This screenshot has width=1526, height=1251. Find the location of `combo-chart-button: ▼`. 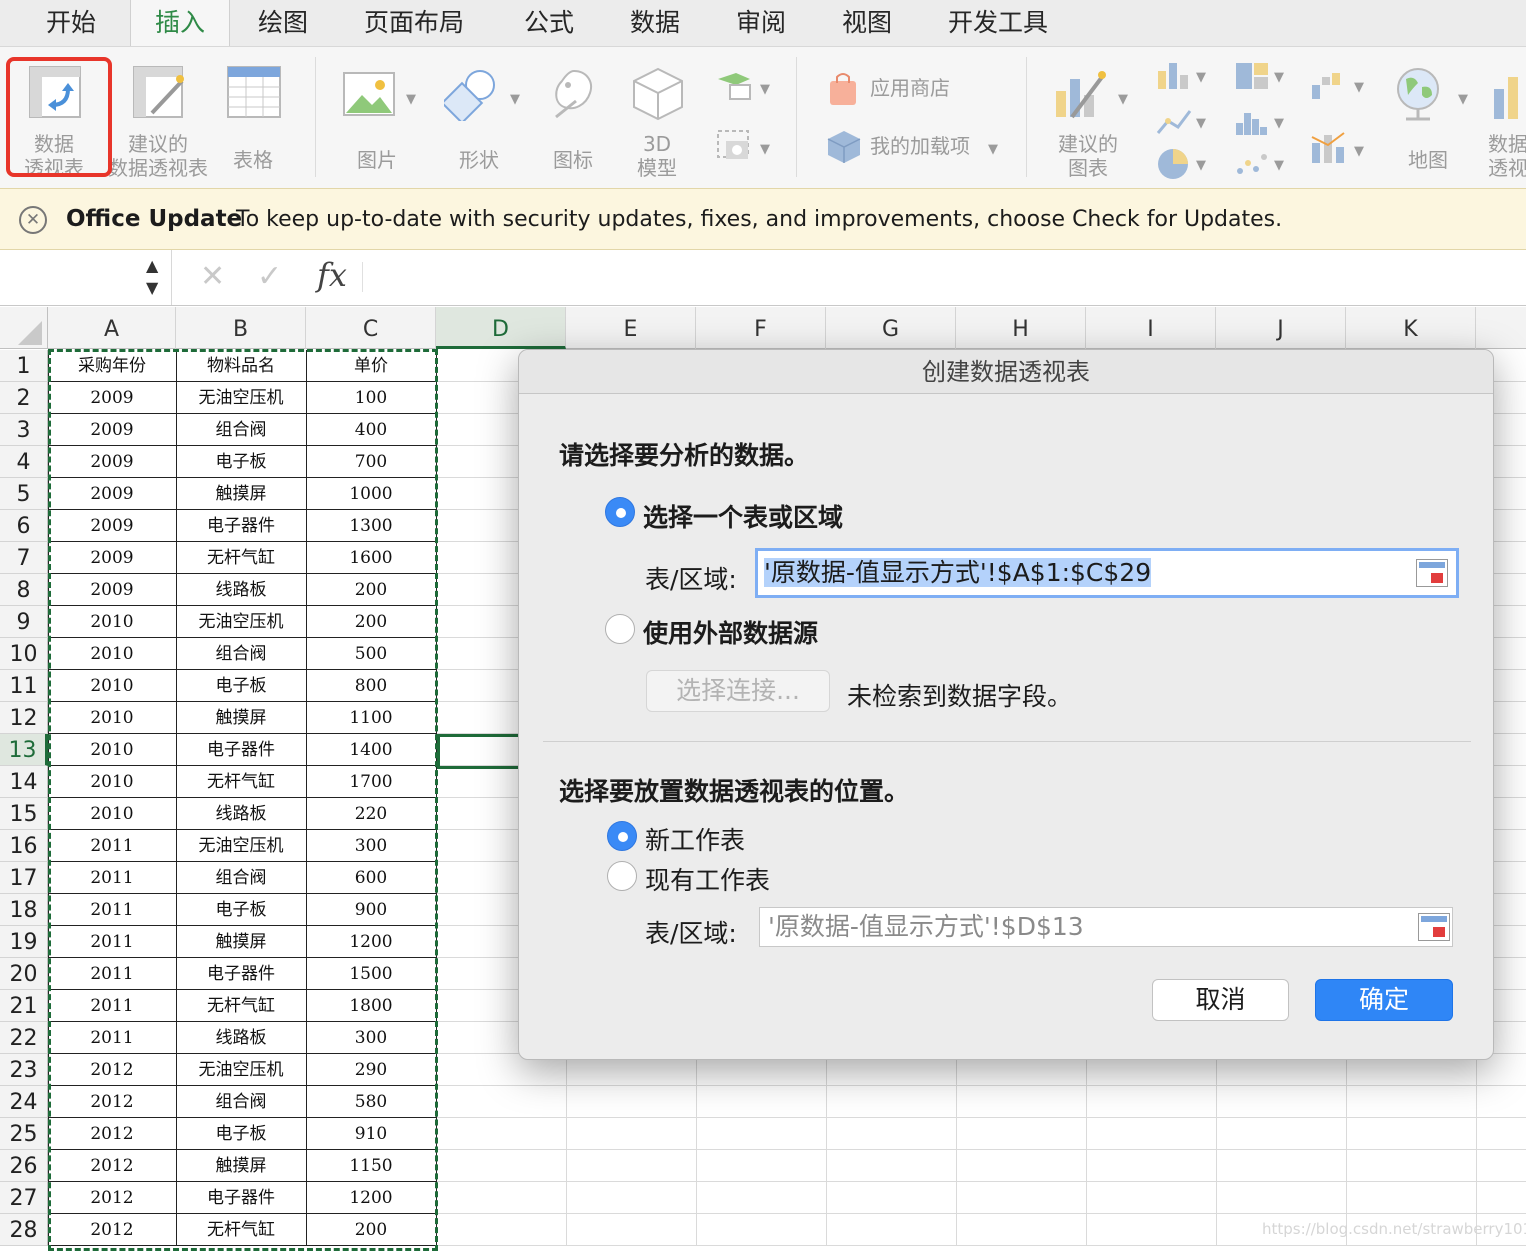

combo-chart-button: ▼ is located at coordinates (1338, 148).